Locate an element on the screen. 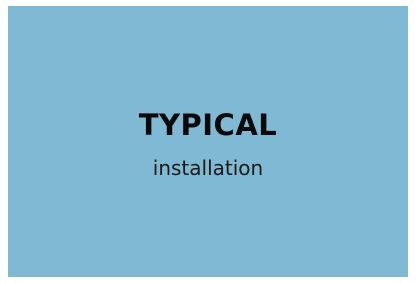  tile-subtitle: installation is located at coordinates (208, 168).